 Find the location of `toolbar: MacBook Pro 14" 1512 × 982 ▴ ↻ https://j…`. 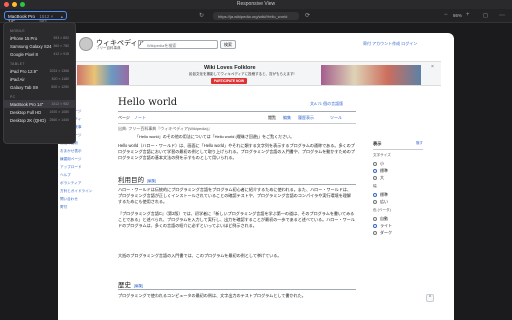

toolbar: MacBook Pro 14" 1512 × 982 ▴ ↻ https://j… is located at coordinates (256, 16).